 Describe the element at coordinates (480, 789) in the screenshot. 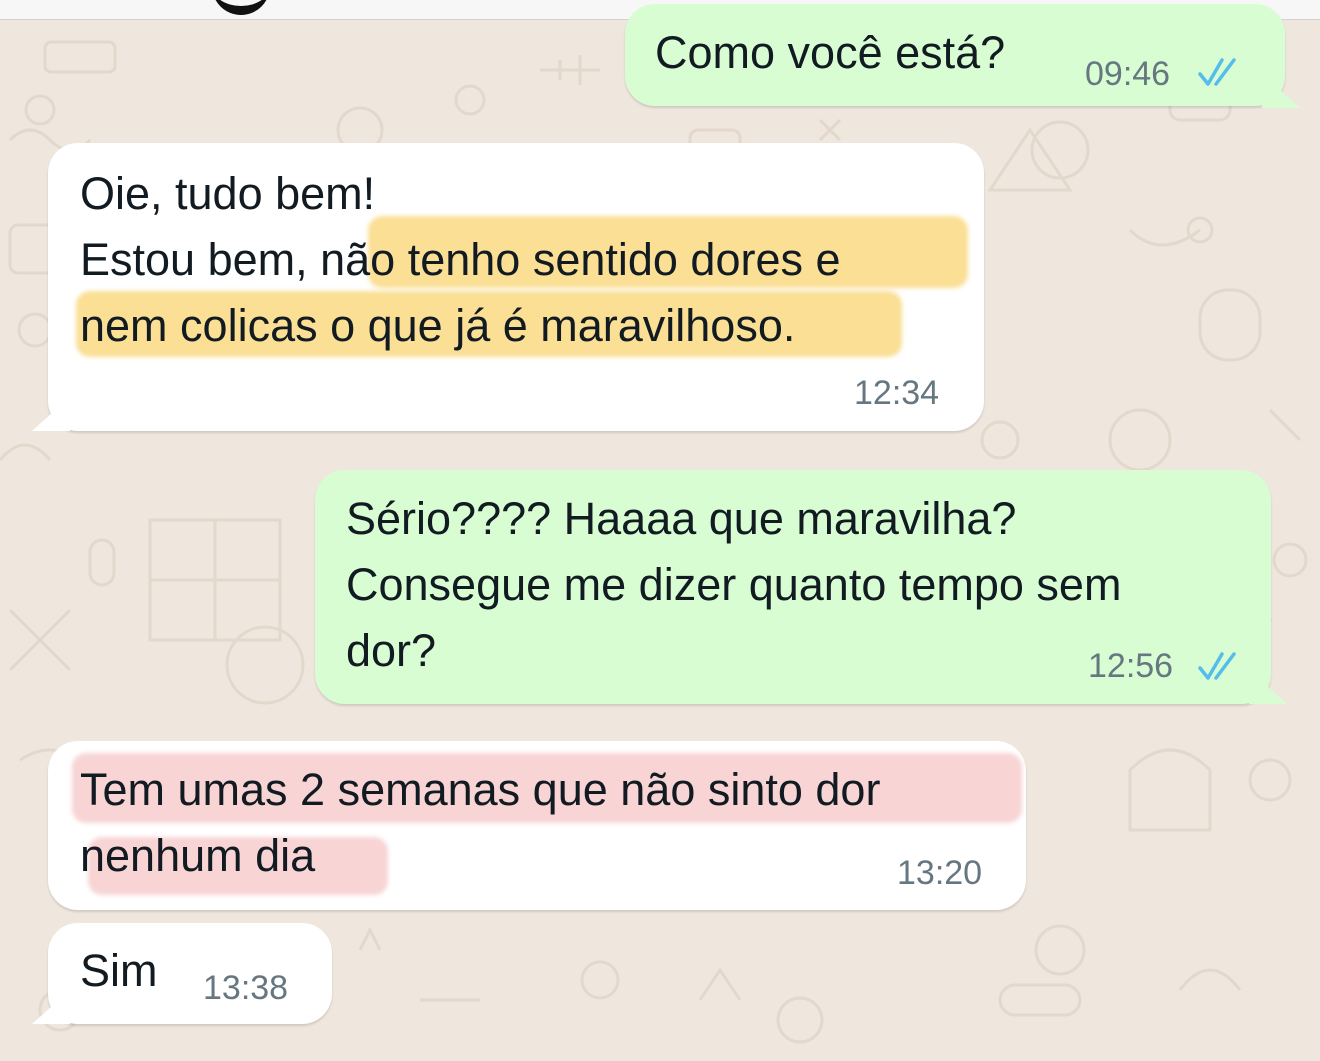

I see `message-text-line: Tem umas 2 semanas que não sinto dor` at that location.